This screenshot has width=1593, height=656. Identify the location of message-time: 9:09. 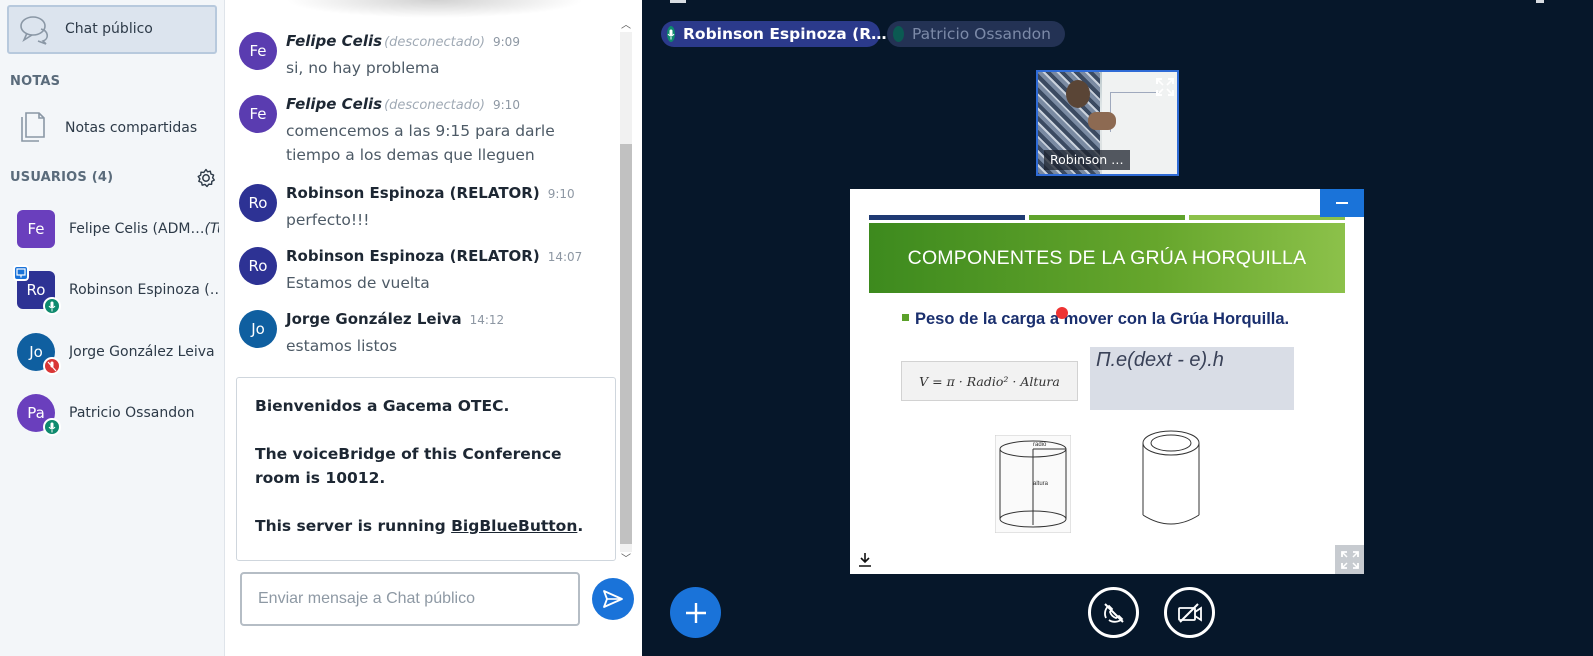
(506, 42).